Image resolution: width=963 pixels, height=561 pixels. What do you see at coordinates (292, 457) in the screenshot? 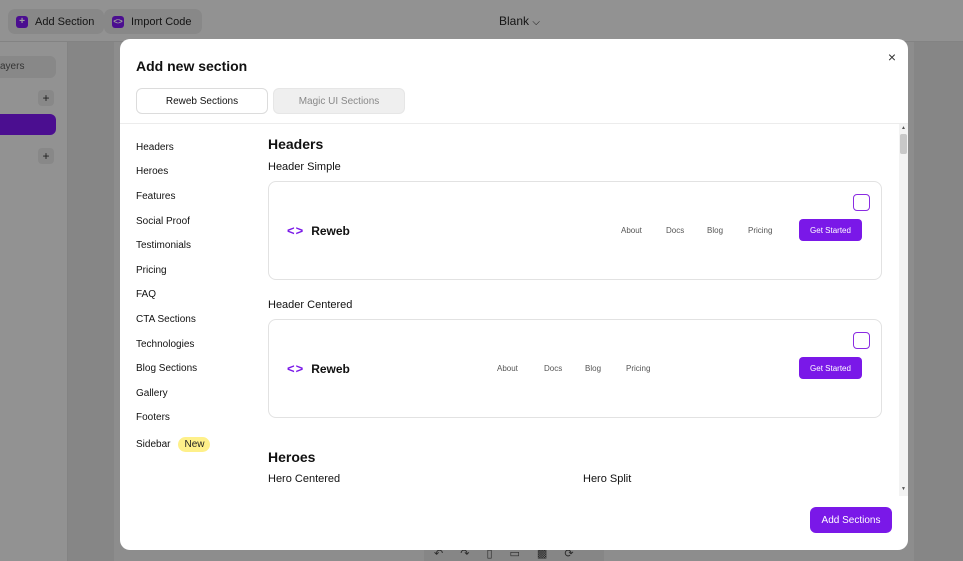
I see `heroes-heading: Heroes` at bounding box center [292, 457].